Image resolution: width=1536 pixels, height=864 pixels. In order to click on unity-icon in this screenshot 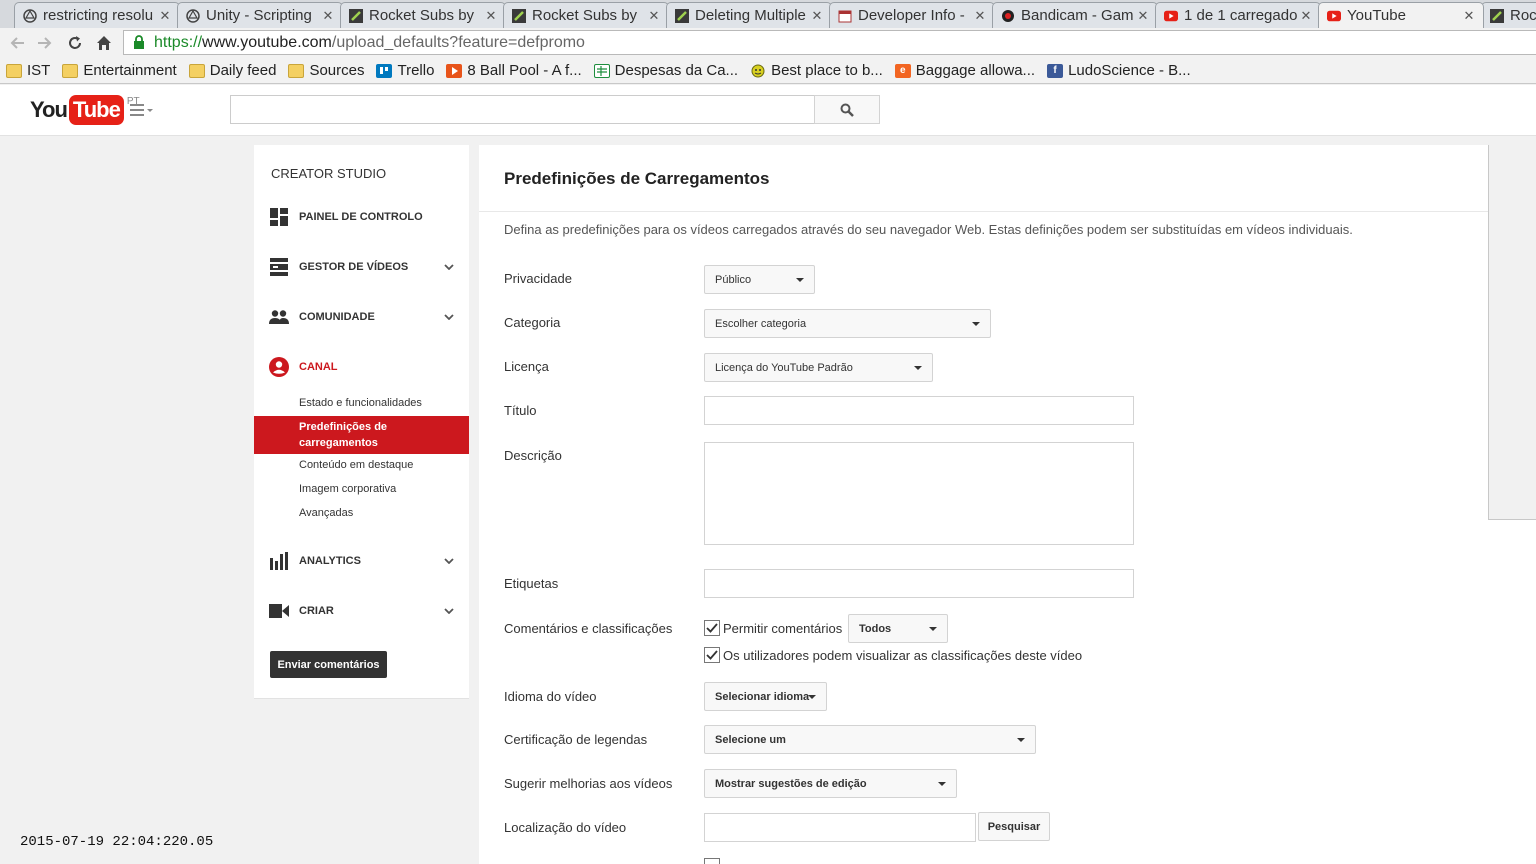, I will do `click(30, 15)`.